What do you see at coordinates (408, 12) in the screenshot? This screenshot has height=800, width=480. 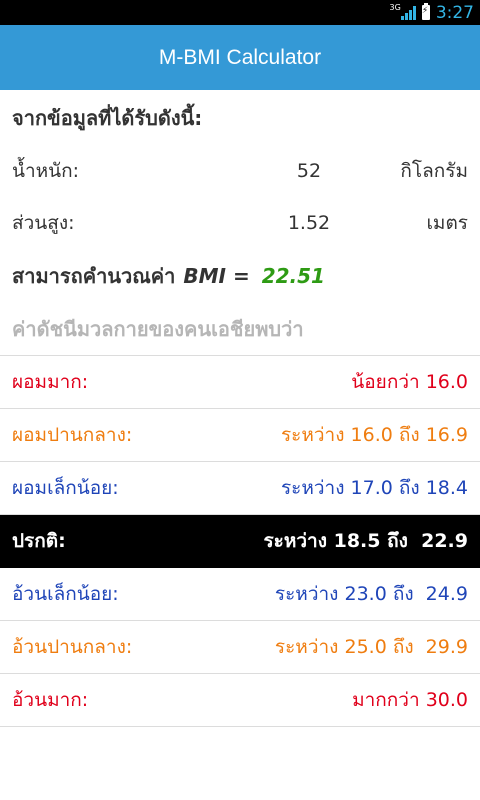 I see `signal-icon` at bounding box center [408, 12].